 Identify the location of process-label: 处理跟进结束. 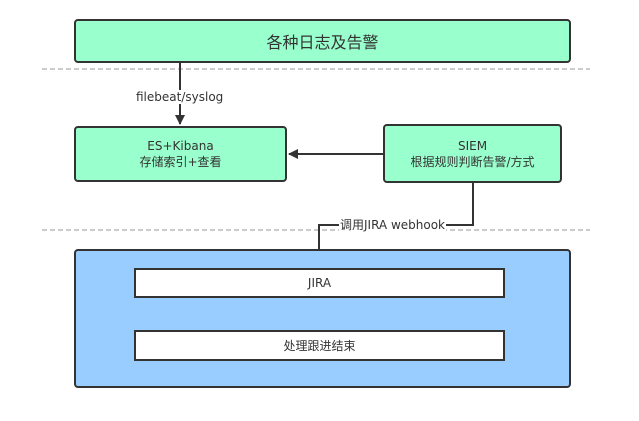
(319, 345).